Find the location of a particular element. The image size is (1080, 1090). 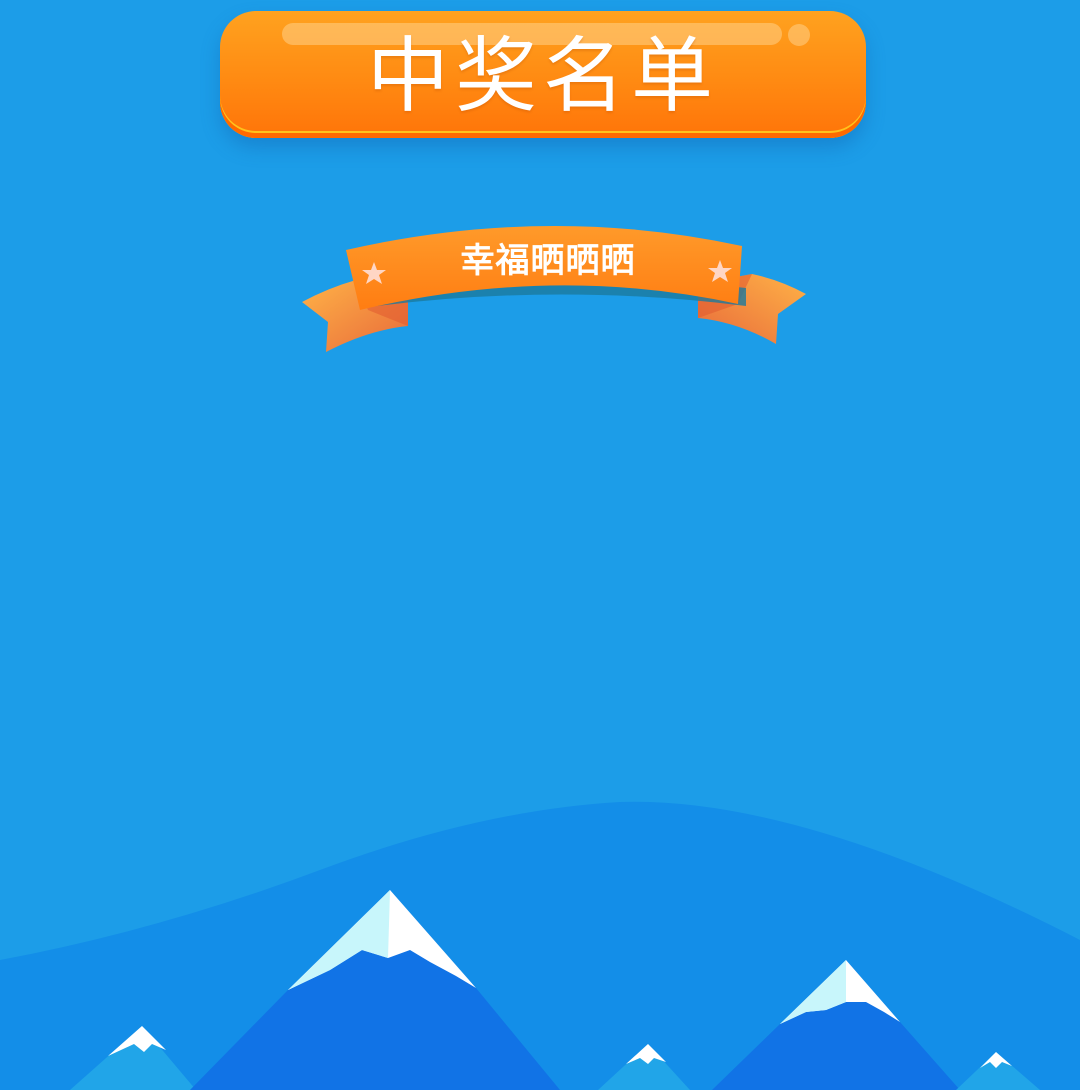

winner-list-title: 中奖名单 is located at coordinates (542, 76).